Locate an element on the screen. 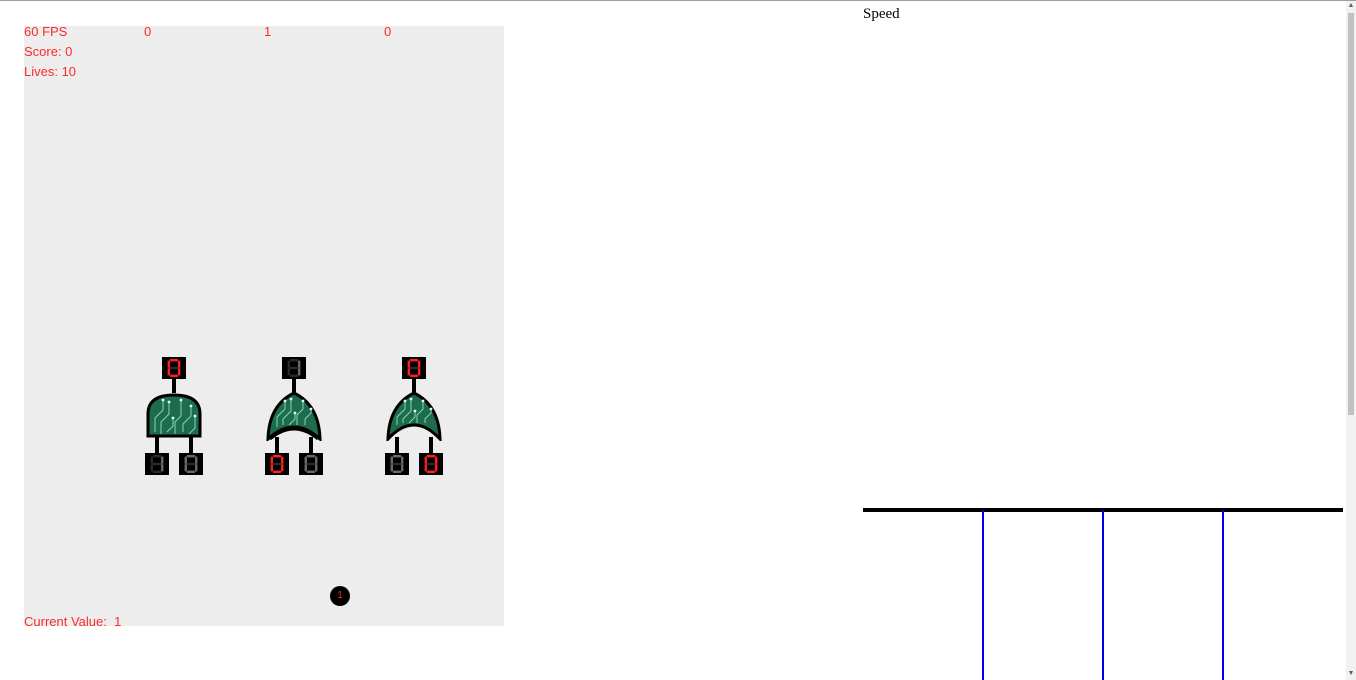 The width and height of the screenshot is (1356, 680). gate-1-output-wire is located at coordinates (174, 386).